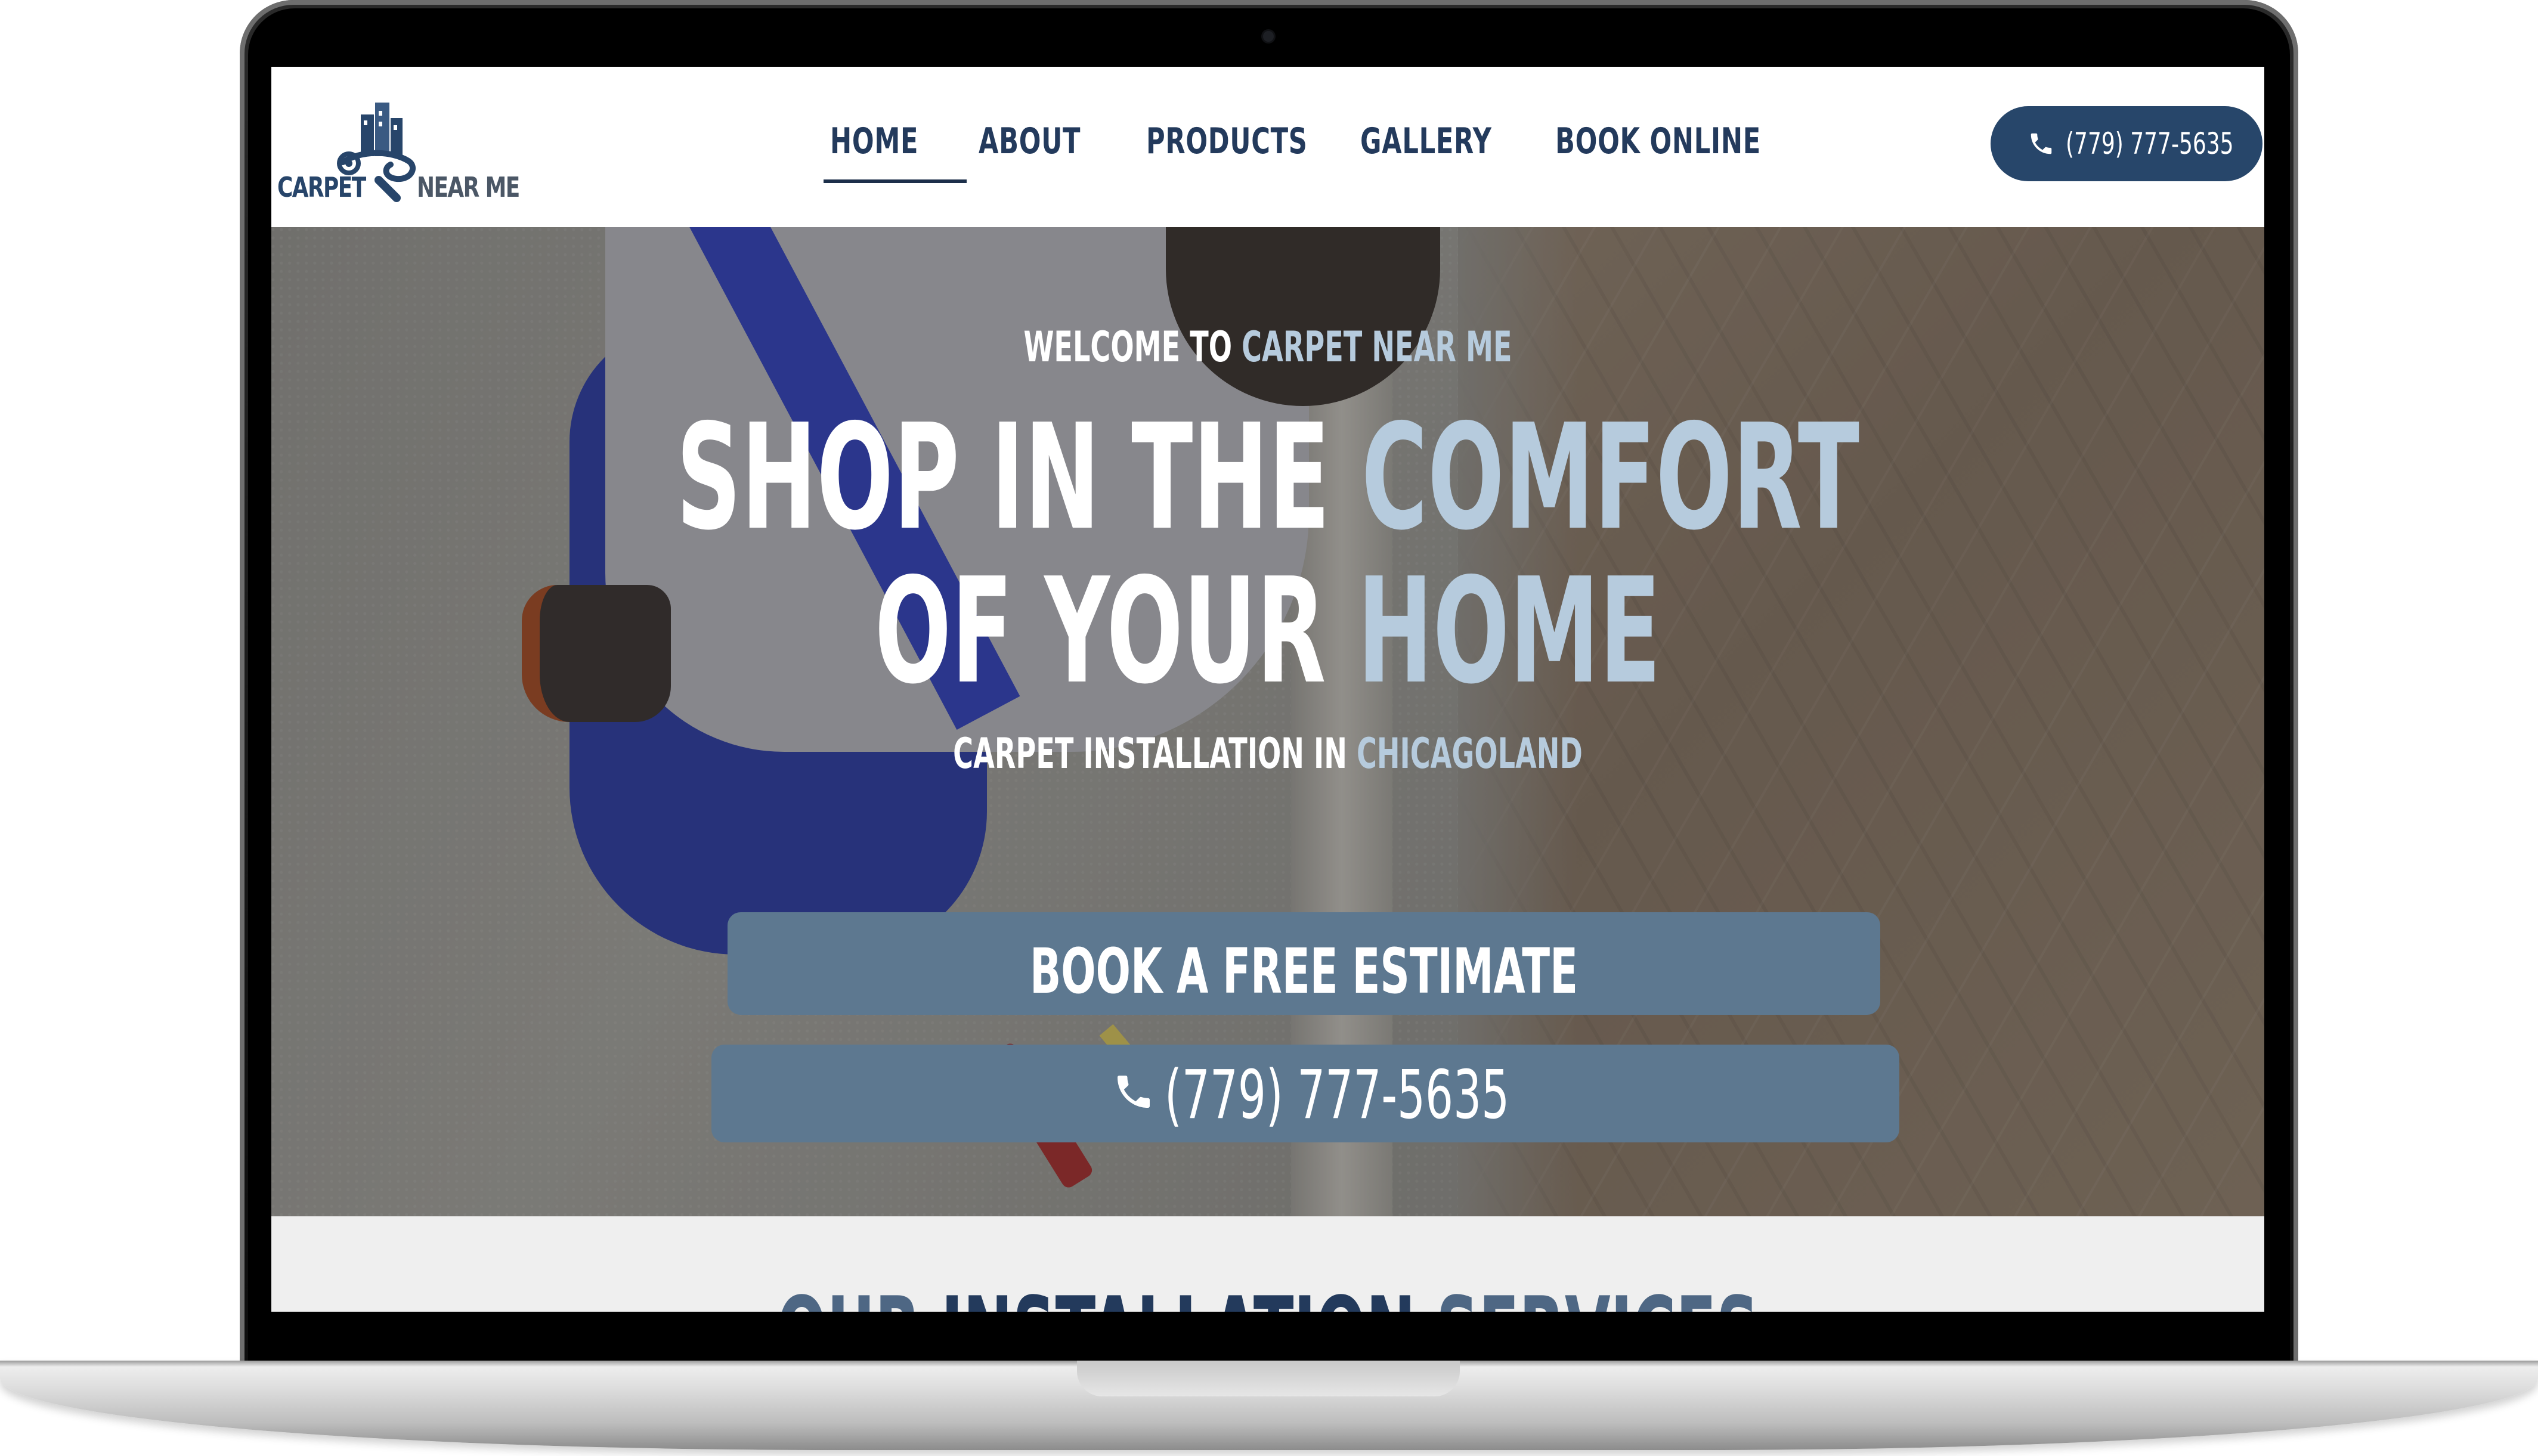 This screenshot has height=1456, width=2538. What do you see at coordinates (1030, 141) in the screenshot?
I see `nav-item-about: ABOUT` at bounding box center [1030, 141].